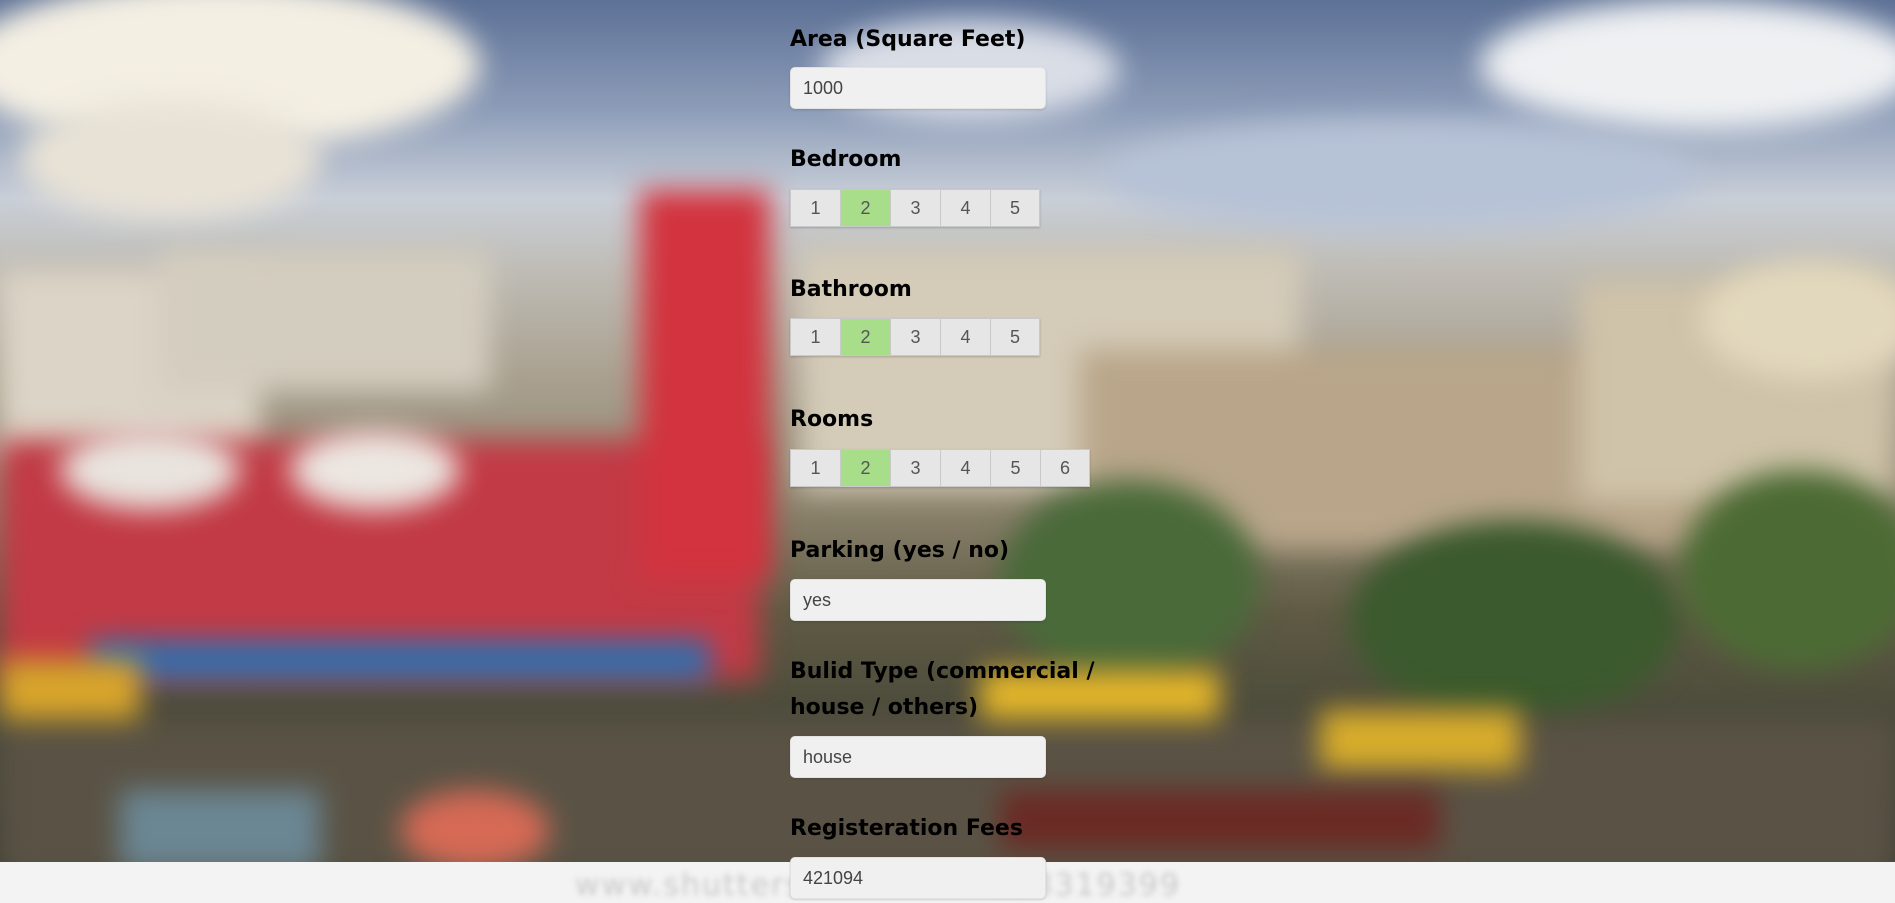 The image size is (1895, 903). I want to click on bedroom-option: 5, so click(1015, 208).